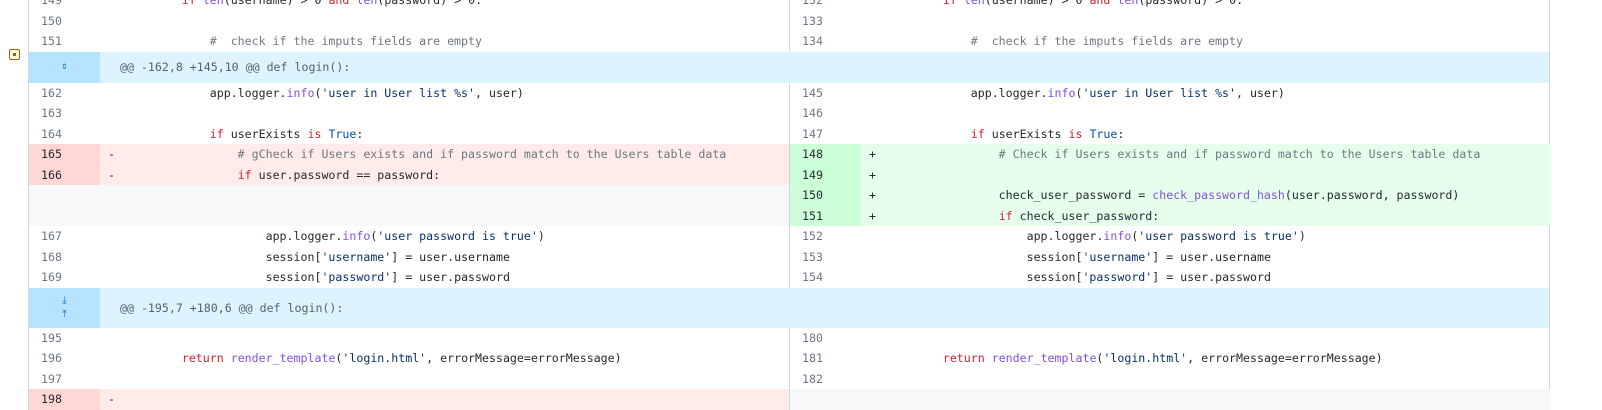 This screenshot has width=1602, height=410. Describe the element at coordinates (453, 399) in the screenshot. I see `code-left-deleted` at that location.